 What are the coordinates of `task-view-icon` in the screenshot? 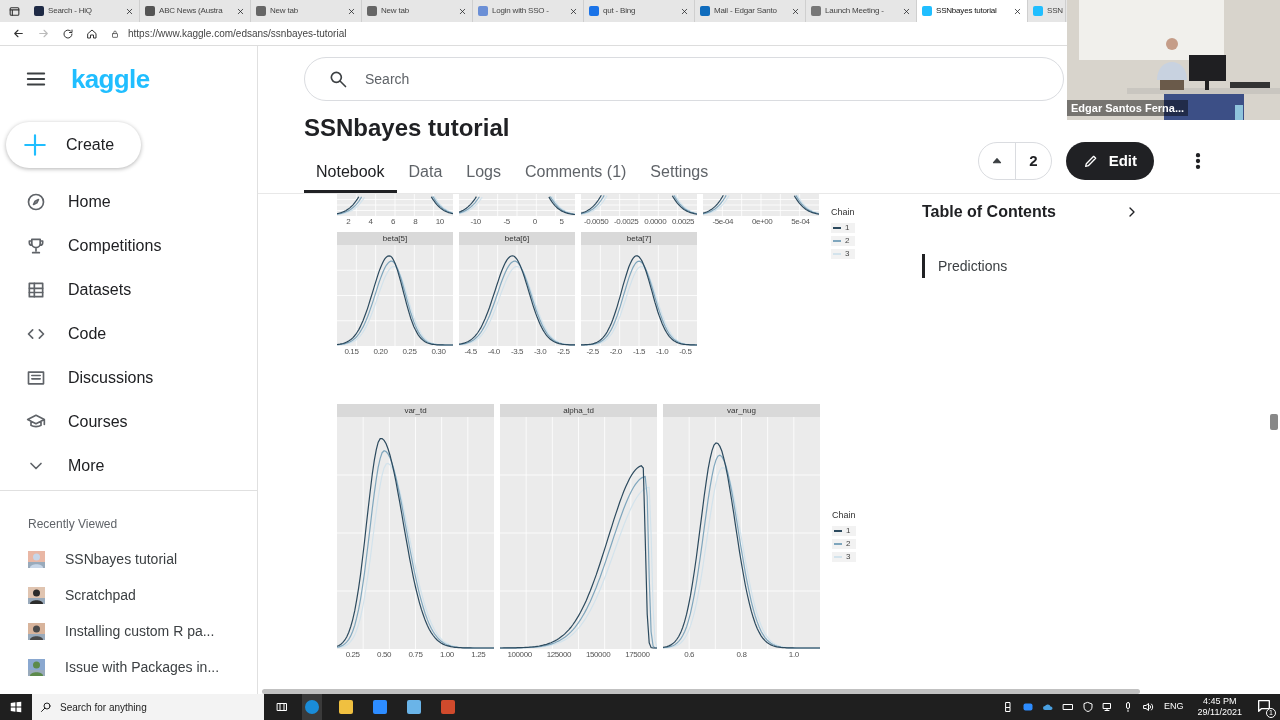 It's located at (282, 707).